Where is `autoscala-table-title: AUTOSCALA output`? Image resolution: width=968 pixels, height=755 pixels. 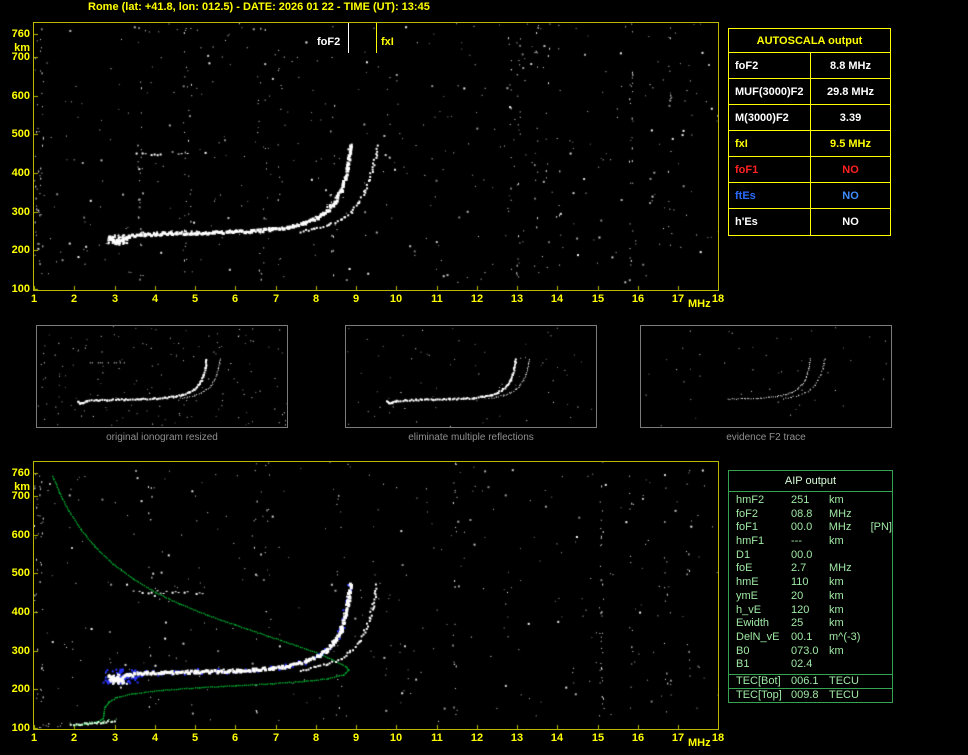
autoscala-table-title: AUTOSCALA output is located at coordinates (809, 41).